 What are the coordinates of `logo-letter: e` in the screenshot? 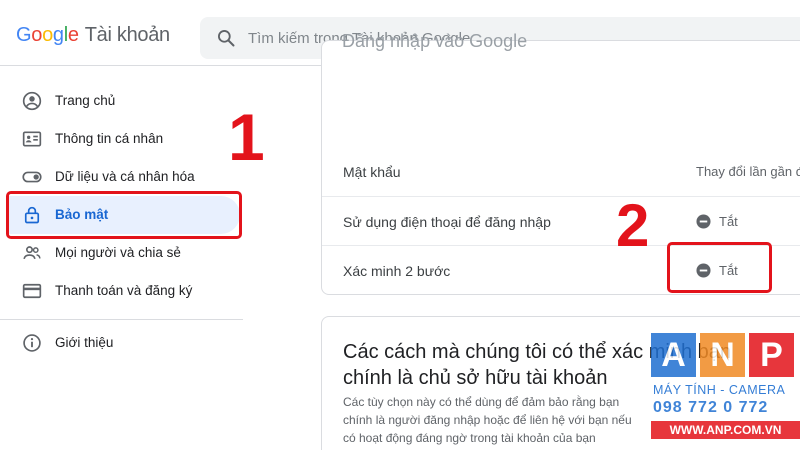 It's located at (73, 35).